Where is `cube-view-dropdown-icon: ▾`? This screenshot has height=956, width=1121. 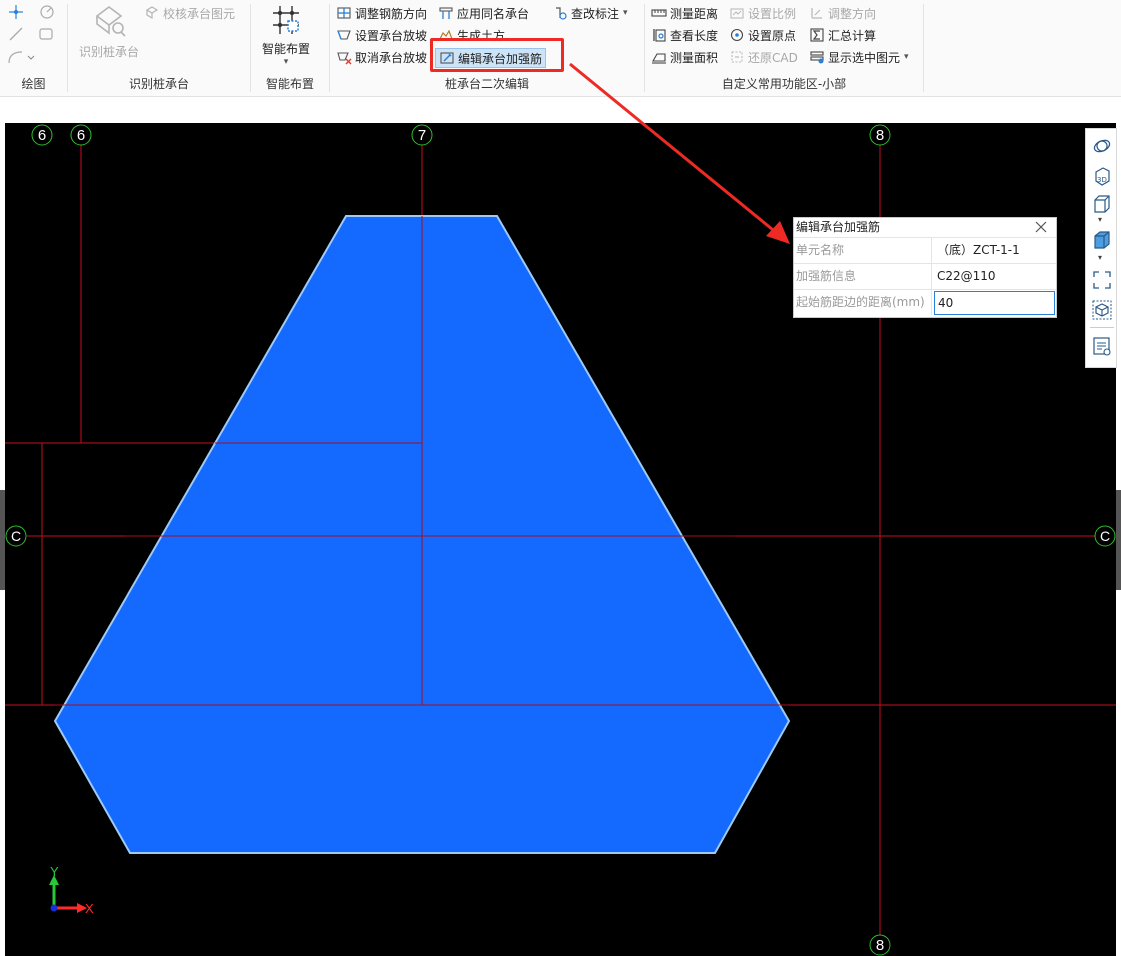
cube-view-dropdown-icon: ▾ is located at coordinates (1100, 257).